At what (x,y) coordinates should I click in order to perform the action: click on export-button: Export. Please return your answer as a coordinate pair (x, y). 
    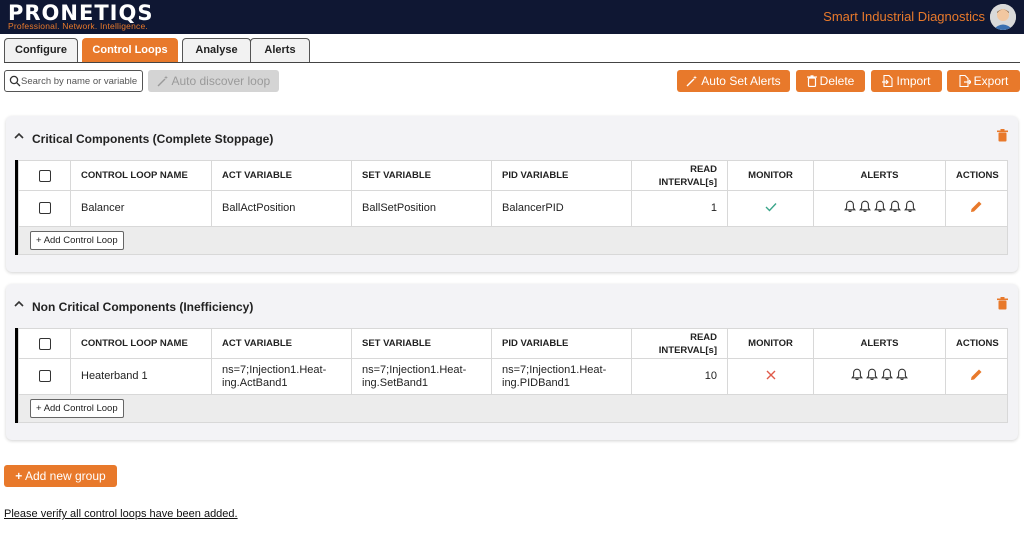
    Looking at the image, I should click on (983, 81).